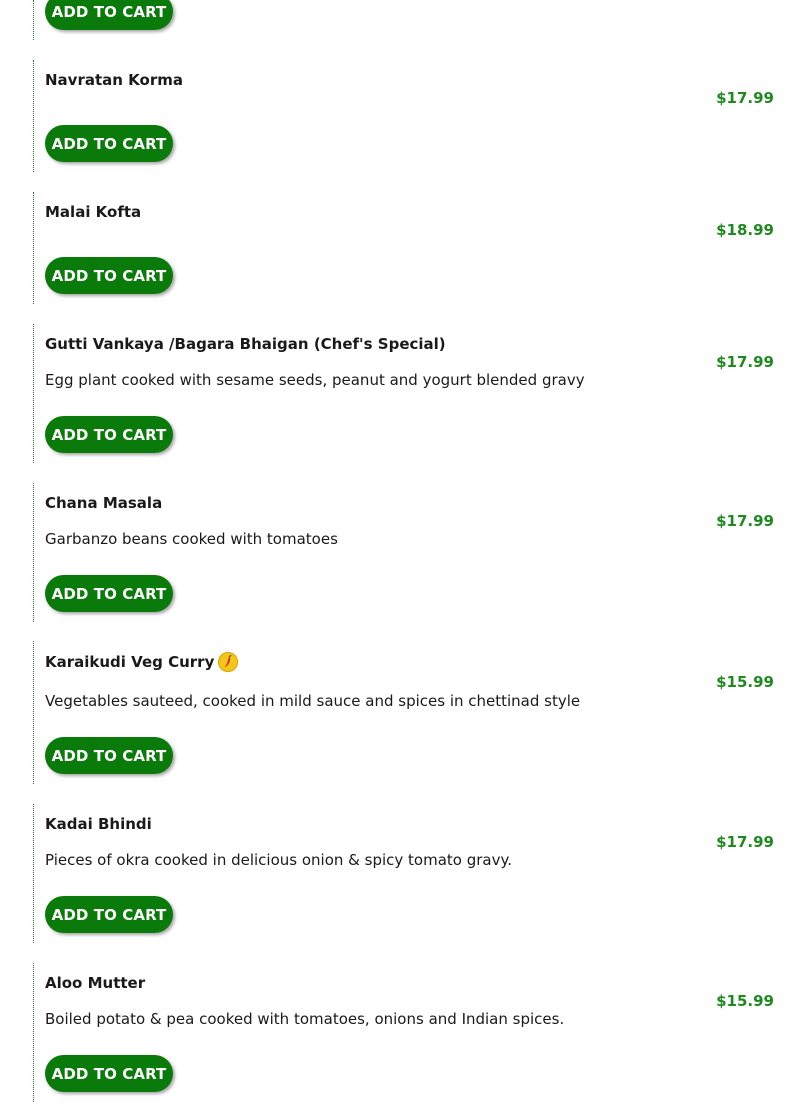 Image resolution: width=785 pixels, height=1112 pixels. What do you see at coordinates (409, 248) in the screenshot?
I see `menu-item: Malai Kofta $18.99 ADD TO CART` at bounding box center [409, 248].